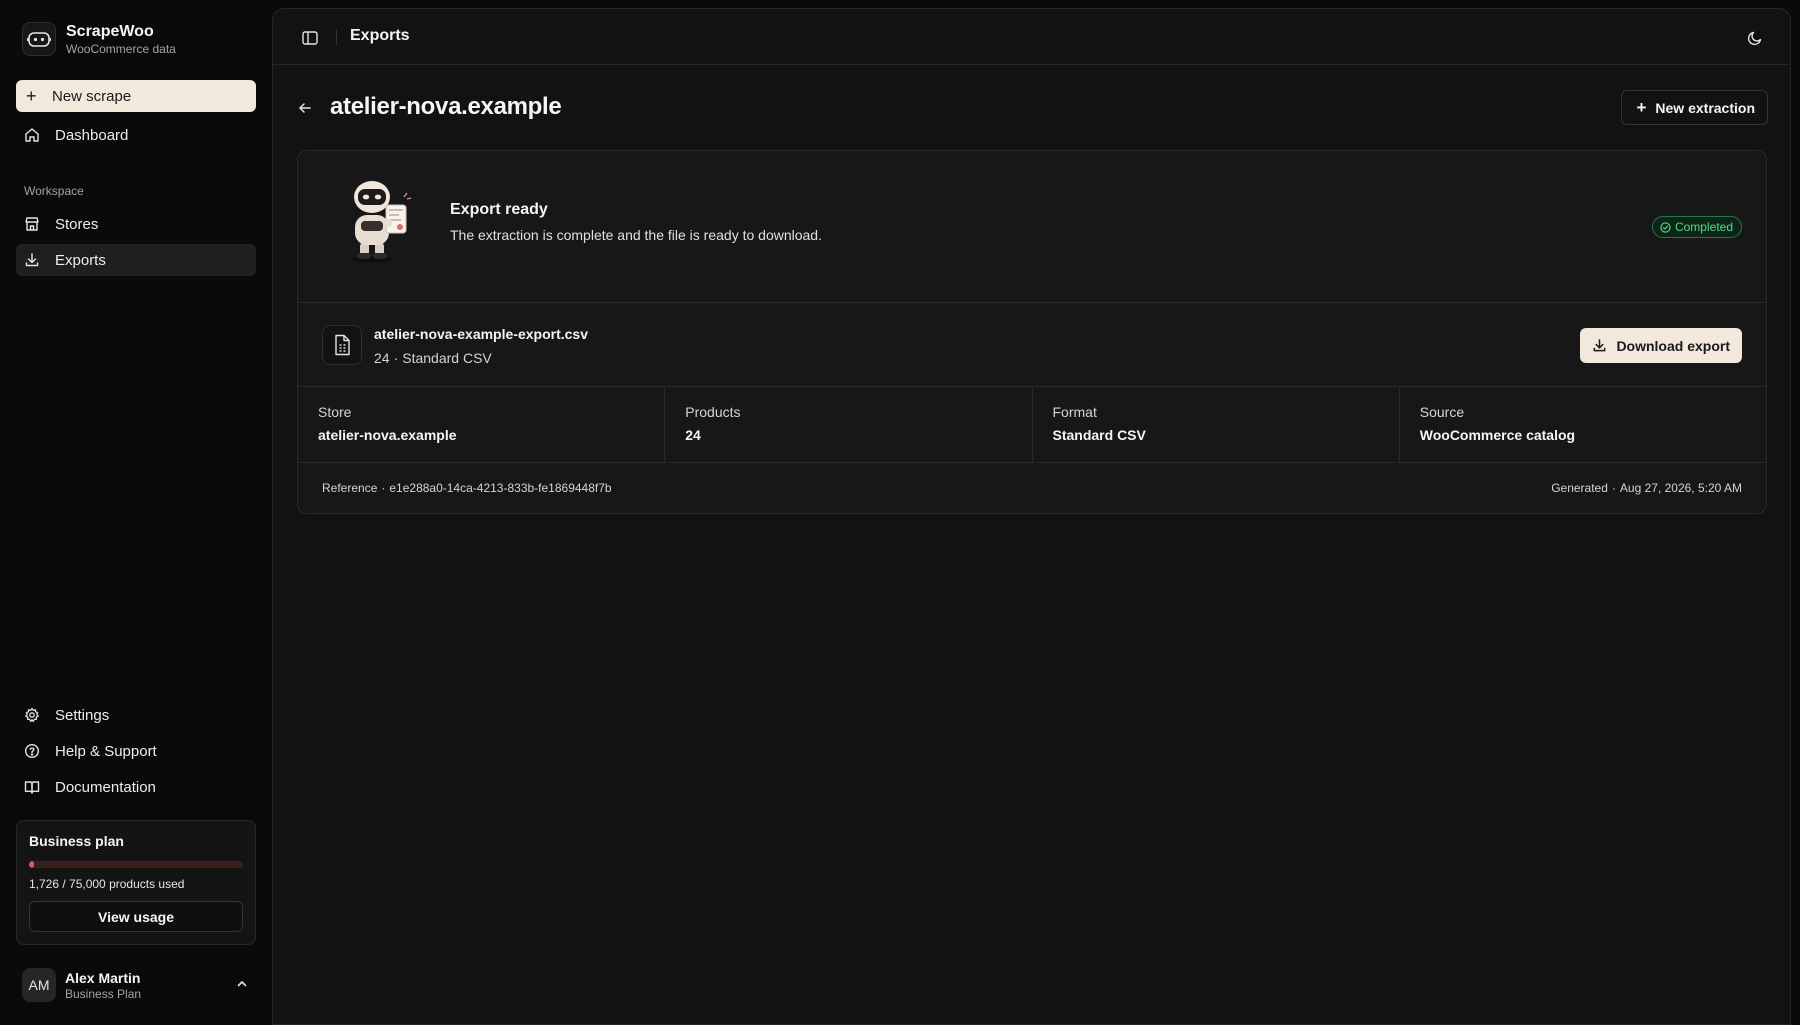 The image size is (1800, 1025). What do you see at coordinates (382, 358) in the screenshot?
I see `file-product-count: 24` at bounding box center [382, 358].